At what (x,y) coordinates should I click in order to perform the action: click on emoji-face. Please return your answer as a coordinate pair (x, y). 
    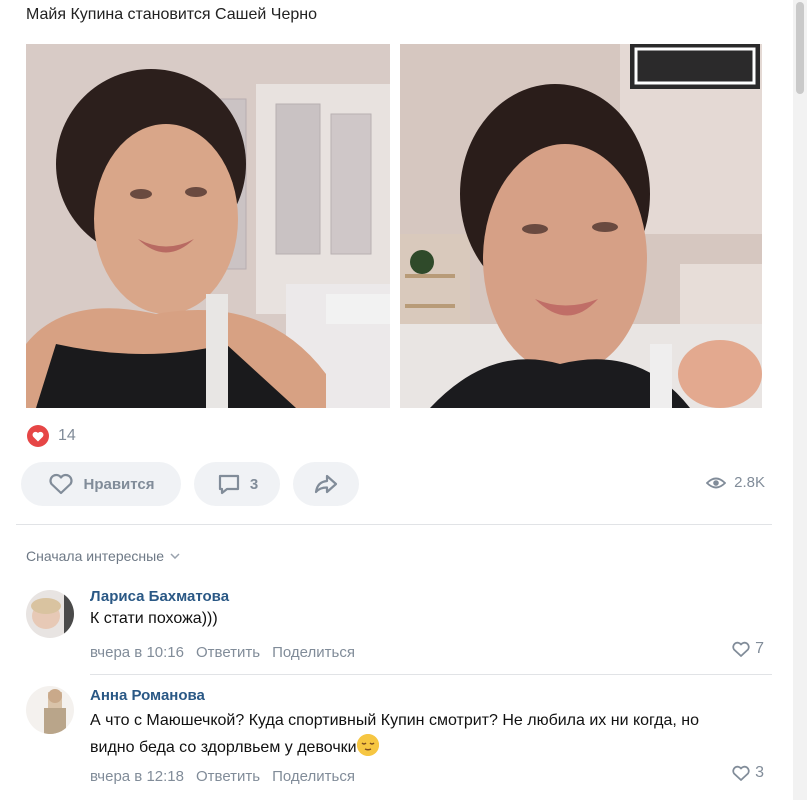
    Looking at the image, I should click on (367, 745).